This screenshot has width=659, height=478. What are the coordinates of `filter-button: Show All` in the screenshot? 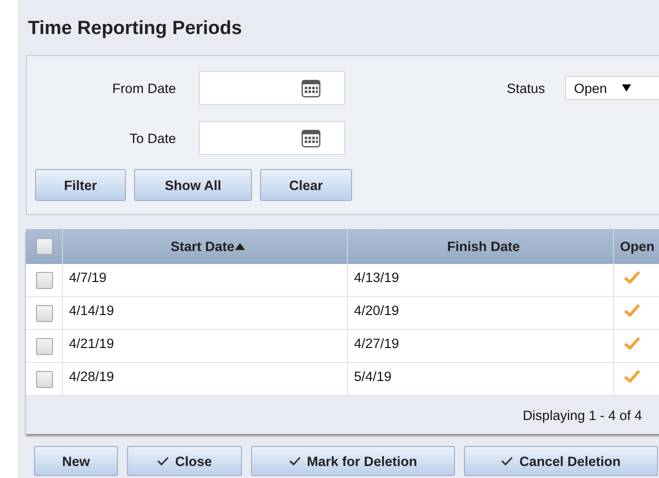 It's located at (193, 185).